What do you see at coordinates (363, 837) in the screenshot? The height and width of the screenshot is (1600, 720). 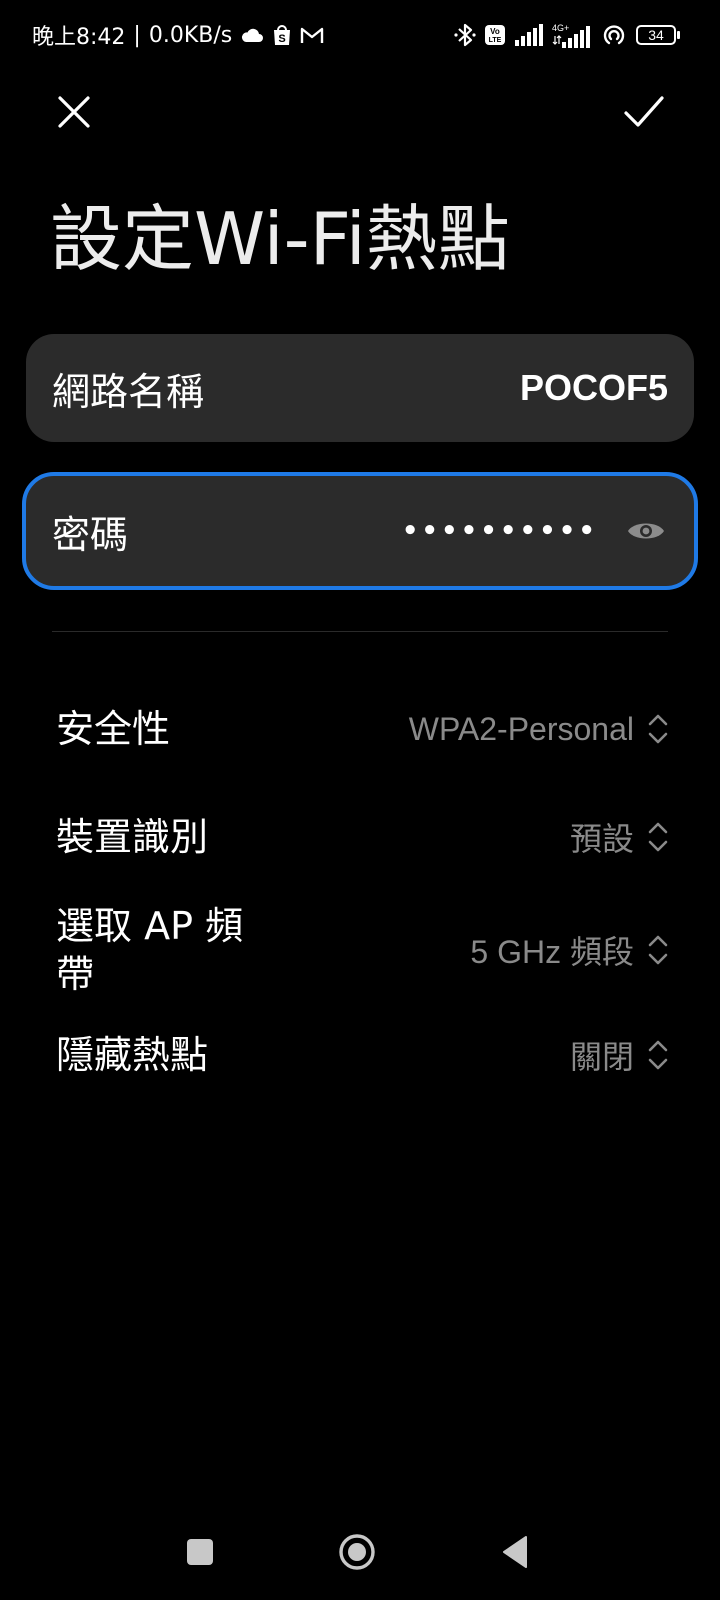 I see `device-identity-setting: 裝置識別 預設` at bounding box center [363, 837].